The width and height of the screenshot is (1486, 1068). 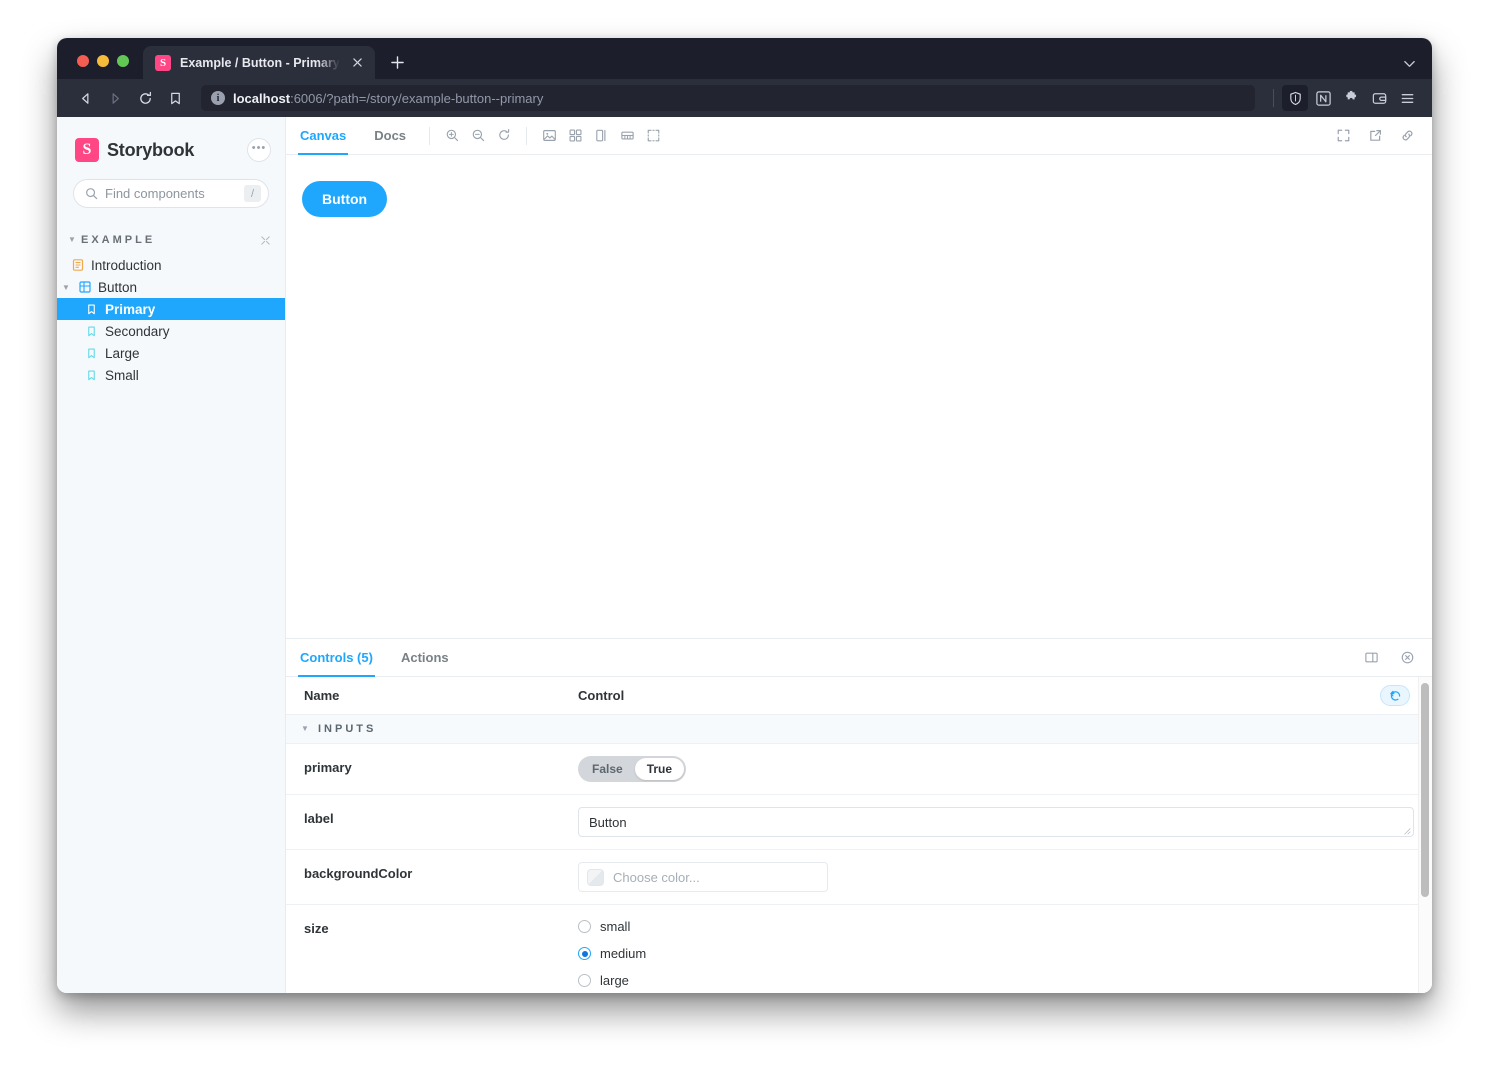 I want to click on search-shortcut-badge: /, so click(x=252, y=193).